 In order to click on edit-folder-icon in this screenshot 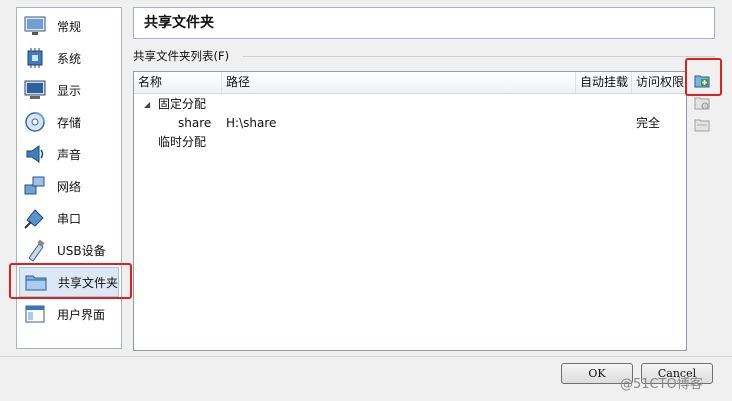, I will do `click(702, 103)`.